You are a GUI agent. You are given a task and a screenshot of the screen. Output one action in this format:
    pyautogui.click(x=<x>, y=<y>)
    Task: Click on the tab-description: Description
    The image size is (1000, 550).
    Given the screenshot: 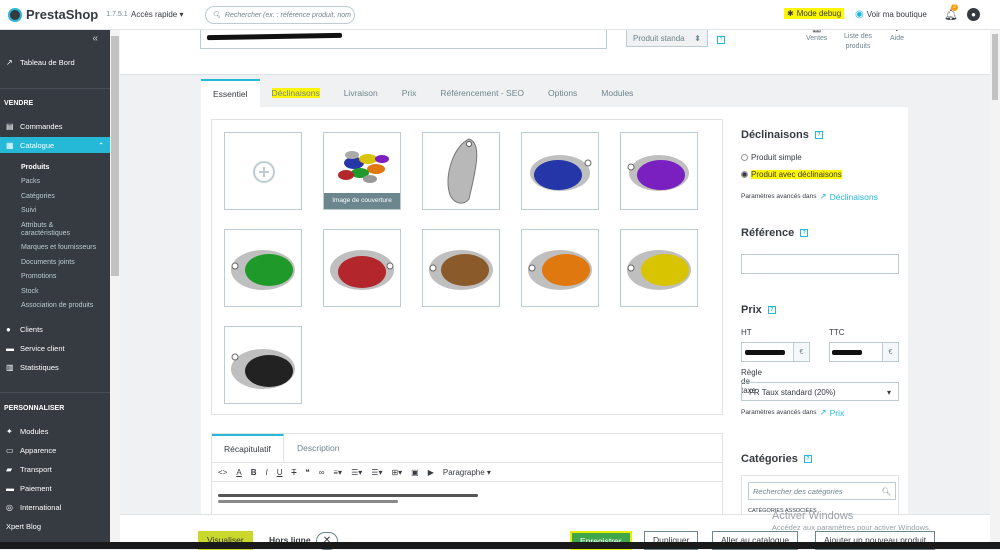 What is the action you would take?
    pyautogui.click(x=318, y=448)
    